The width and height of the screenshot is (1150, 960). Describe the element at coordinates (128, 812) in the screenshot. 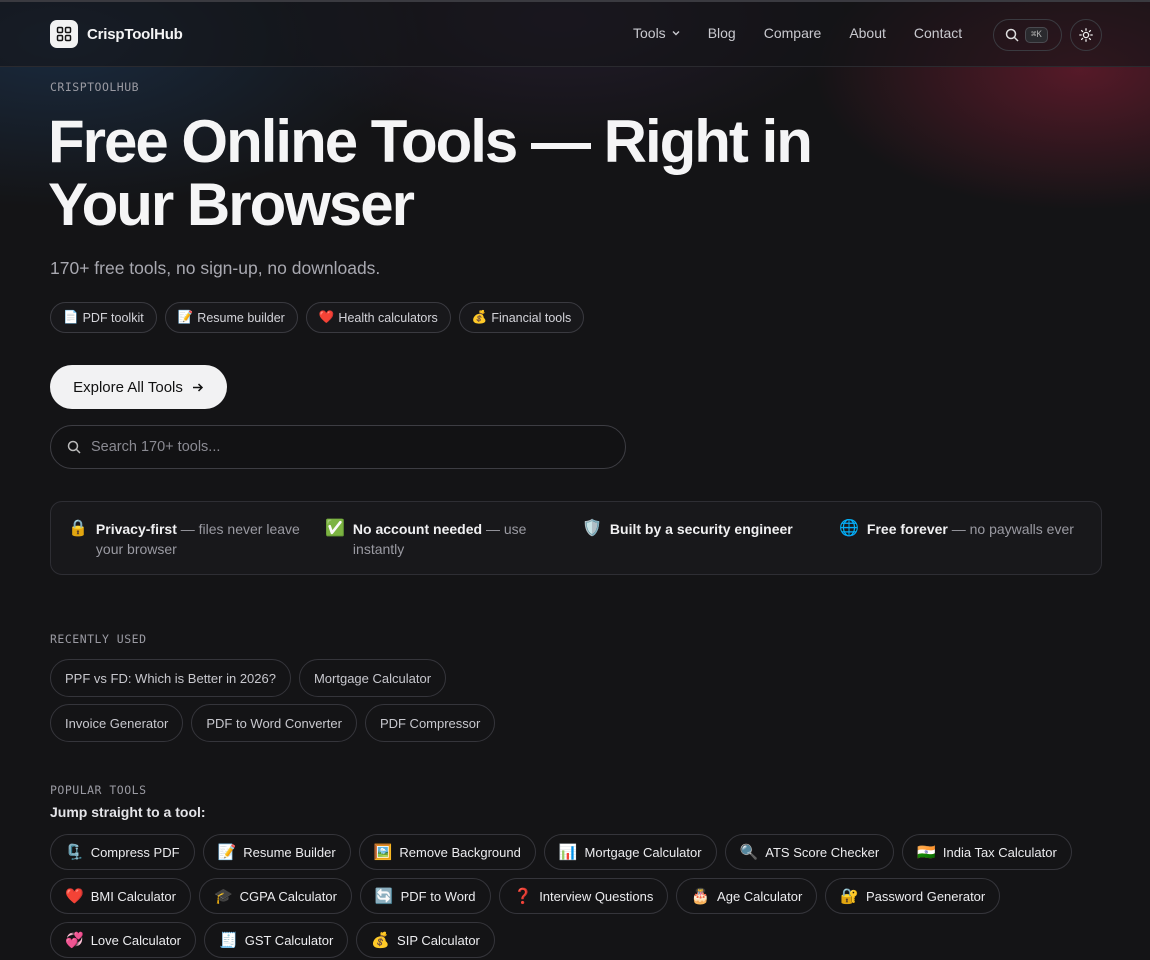

I see `popular-tools-subheading: Jump straight to a tool:` at that location.